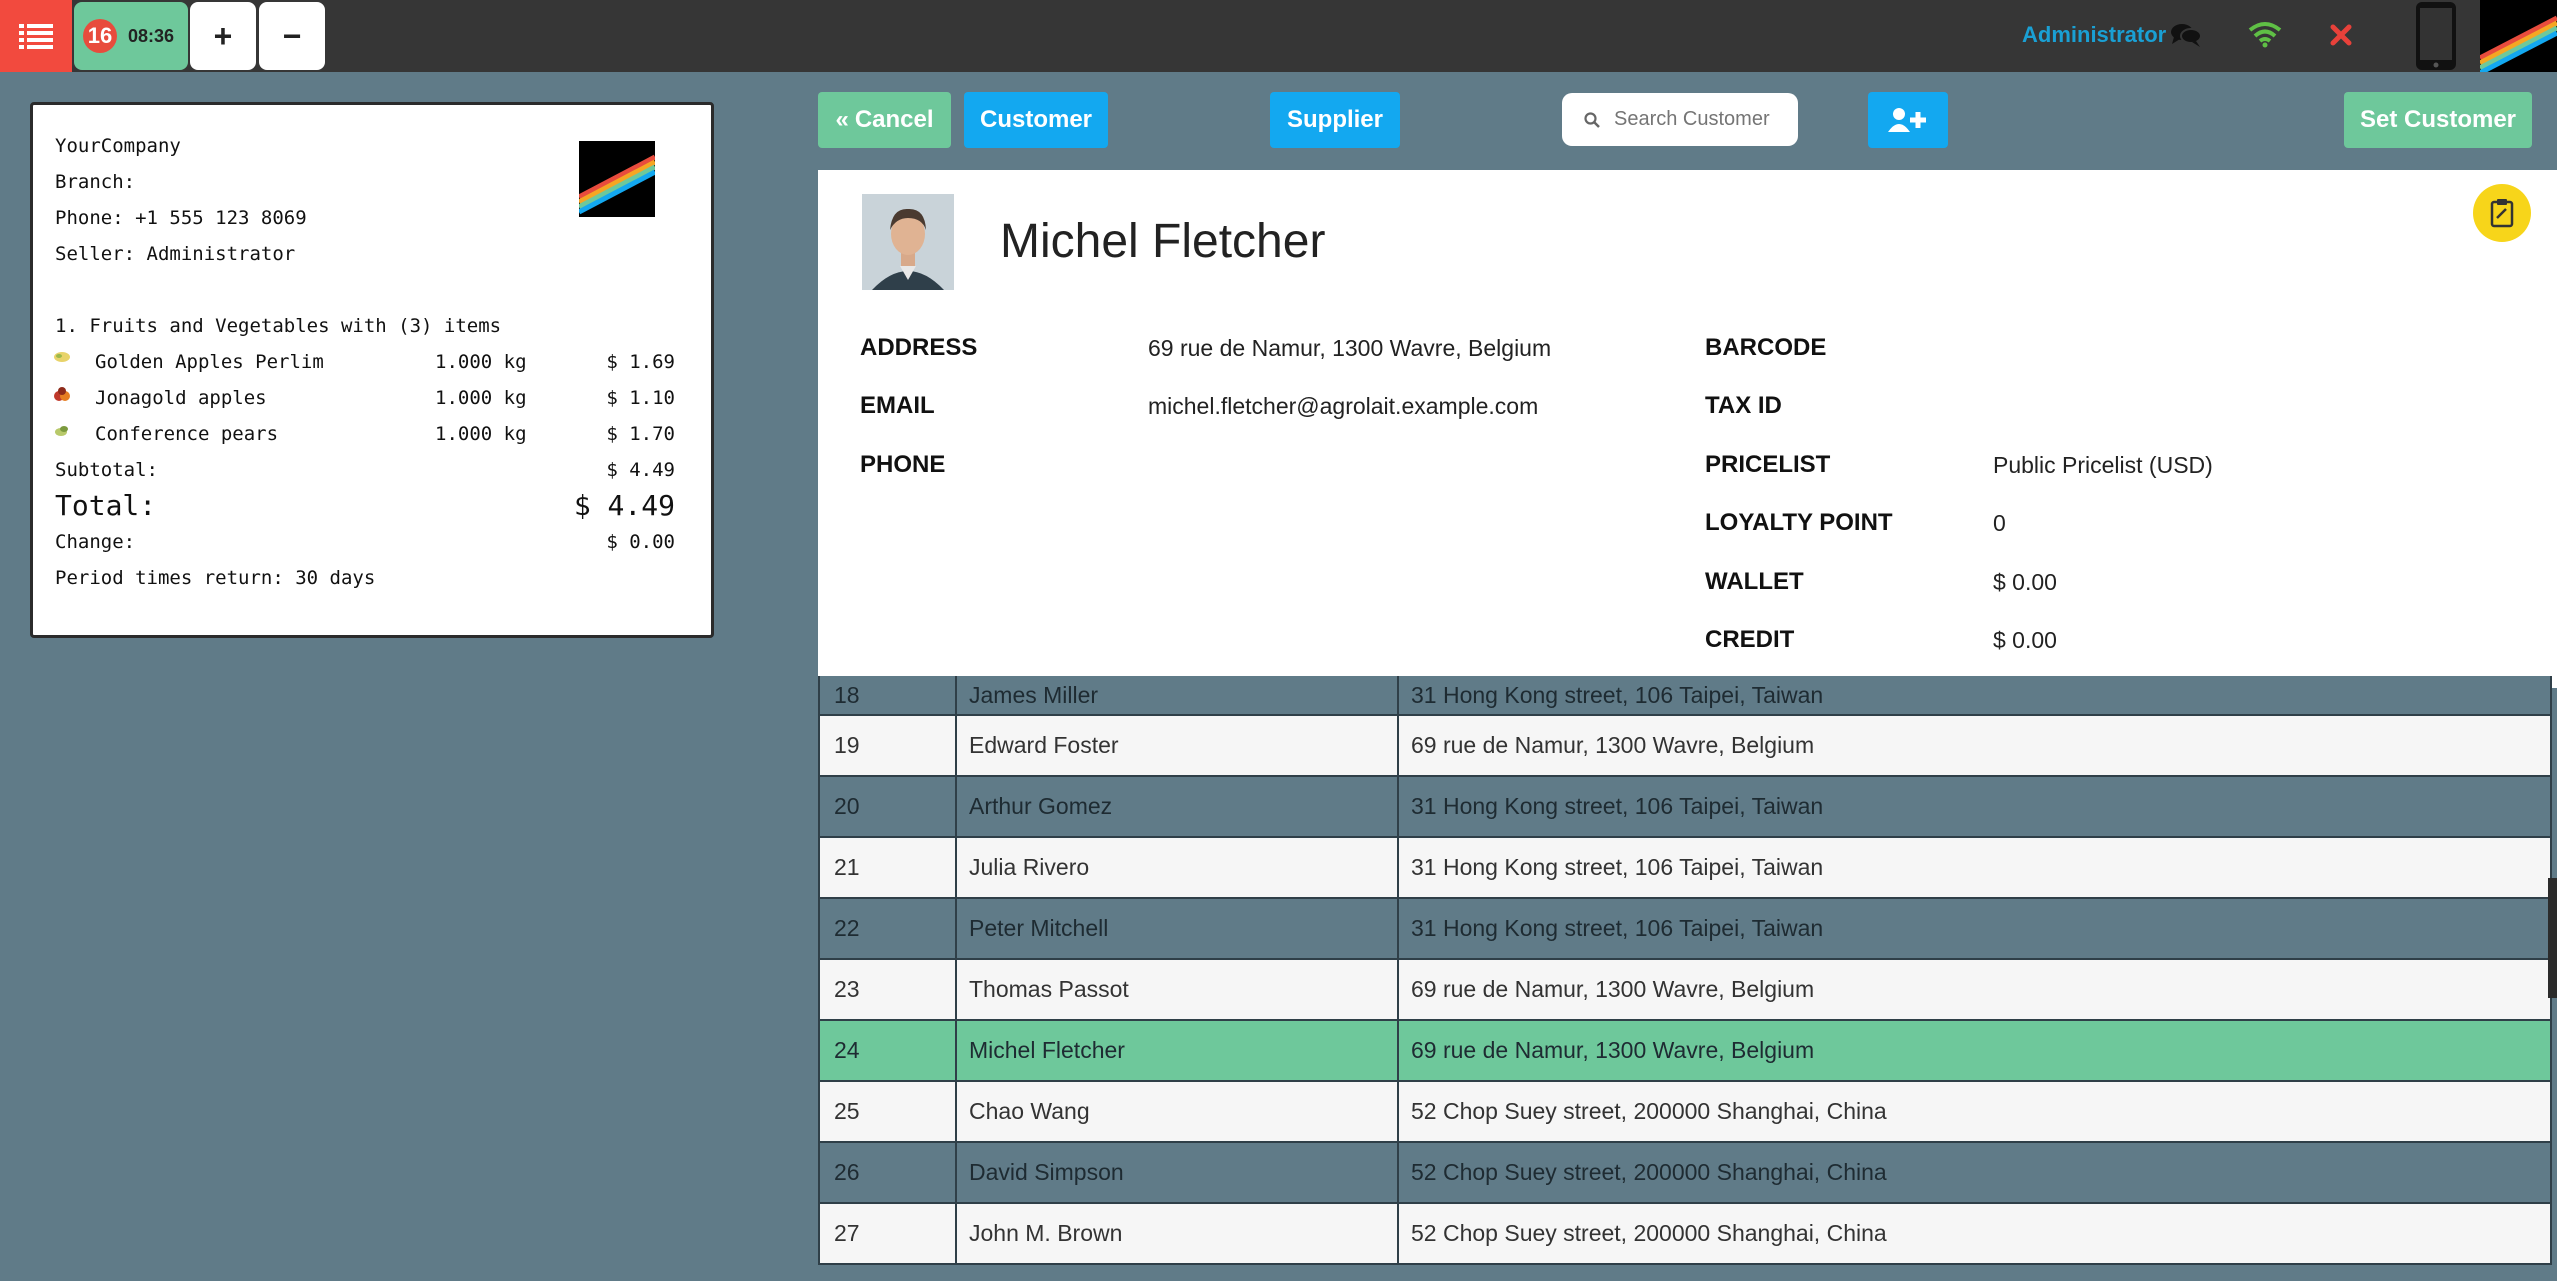  Describe the element at coordinates (640, 434) in the screenshot. I see `receipt-item-price: $ 1.70` at that location.